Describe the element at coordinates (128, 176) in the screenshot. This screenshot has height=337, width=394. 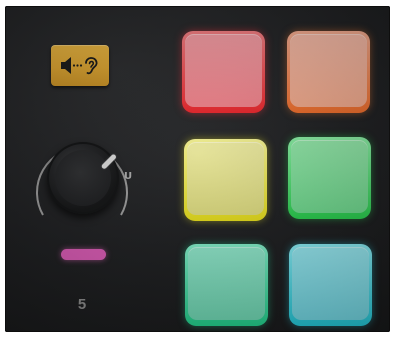
I see `unity-label: U` at that location.